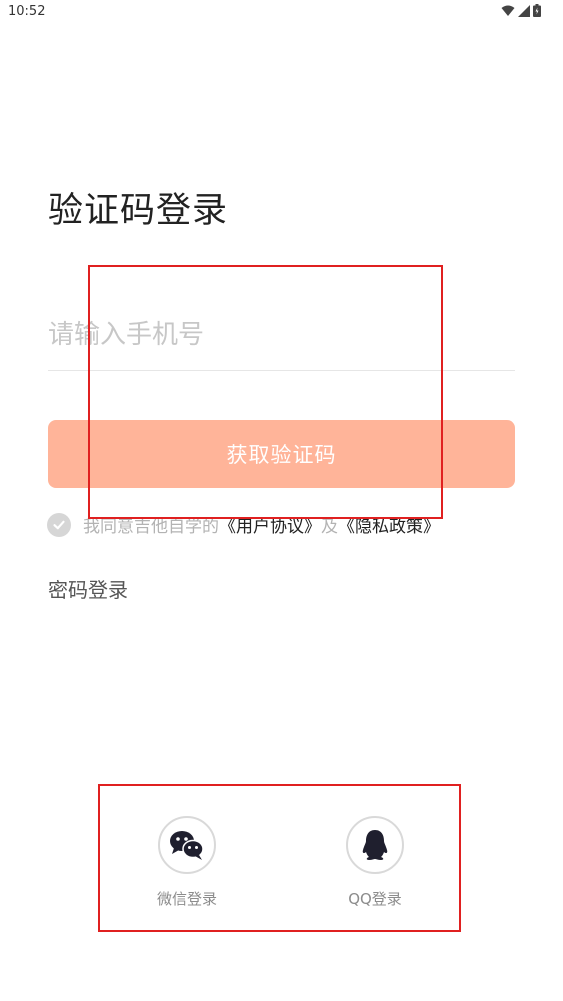 This screenshot has height=1001, width=563. I want to click on highlight-box-social, so click(279, 858).